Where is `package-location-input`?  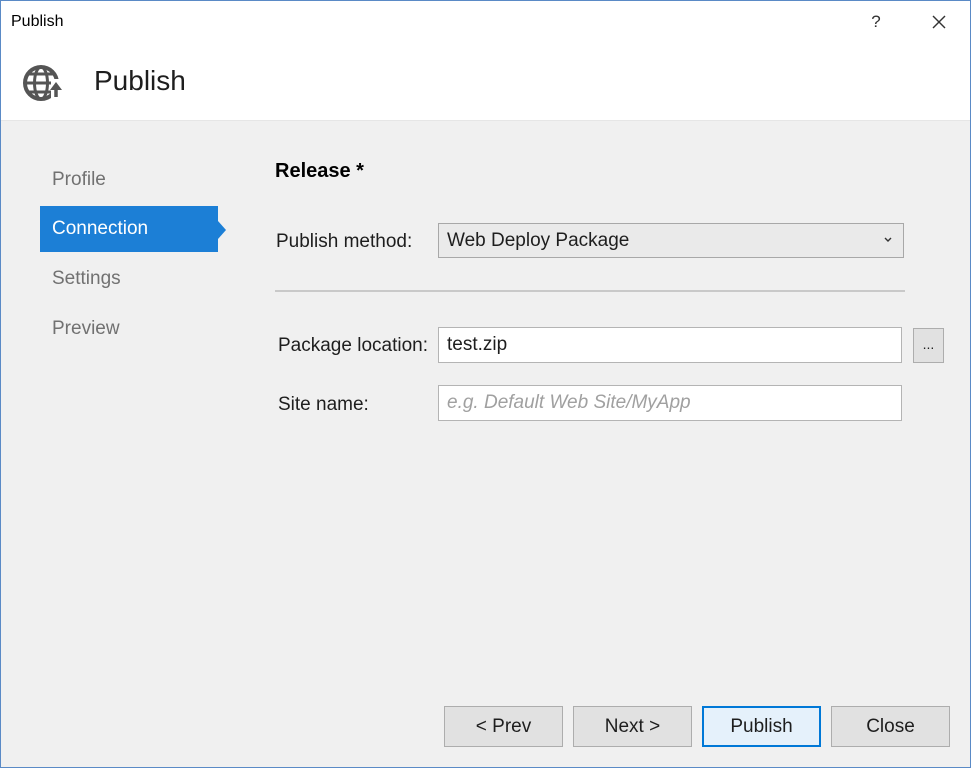 package-location-input is located at coordinates (670, 345).